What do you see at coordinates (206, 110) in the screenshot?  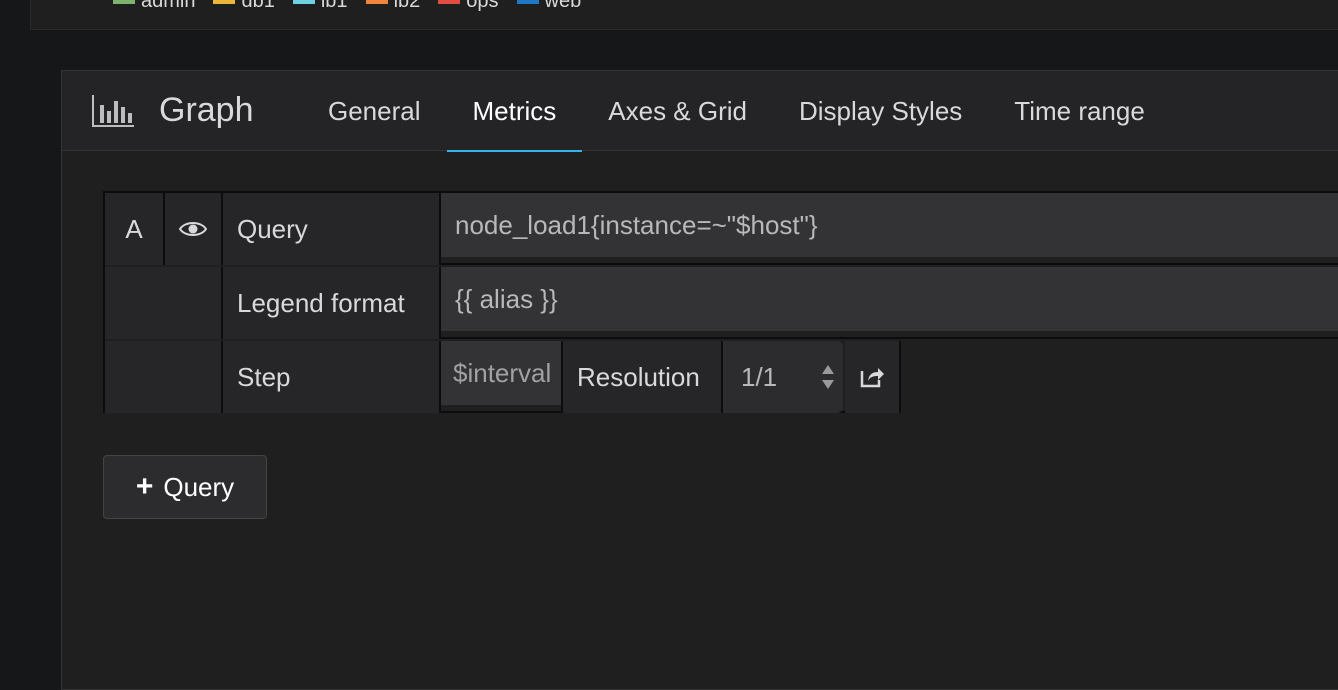 I see `panel-type-title: Graph` at bounding box center [206, 110].